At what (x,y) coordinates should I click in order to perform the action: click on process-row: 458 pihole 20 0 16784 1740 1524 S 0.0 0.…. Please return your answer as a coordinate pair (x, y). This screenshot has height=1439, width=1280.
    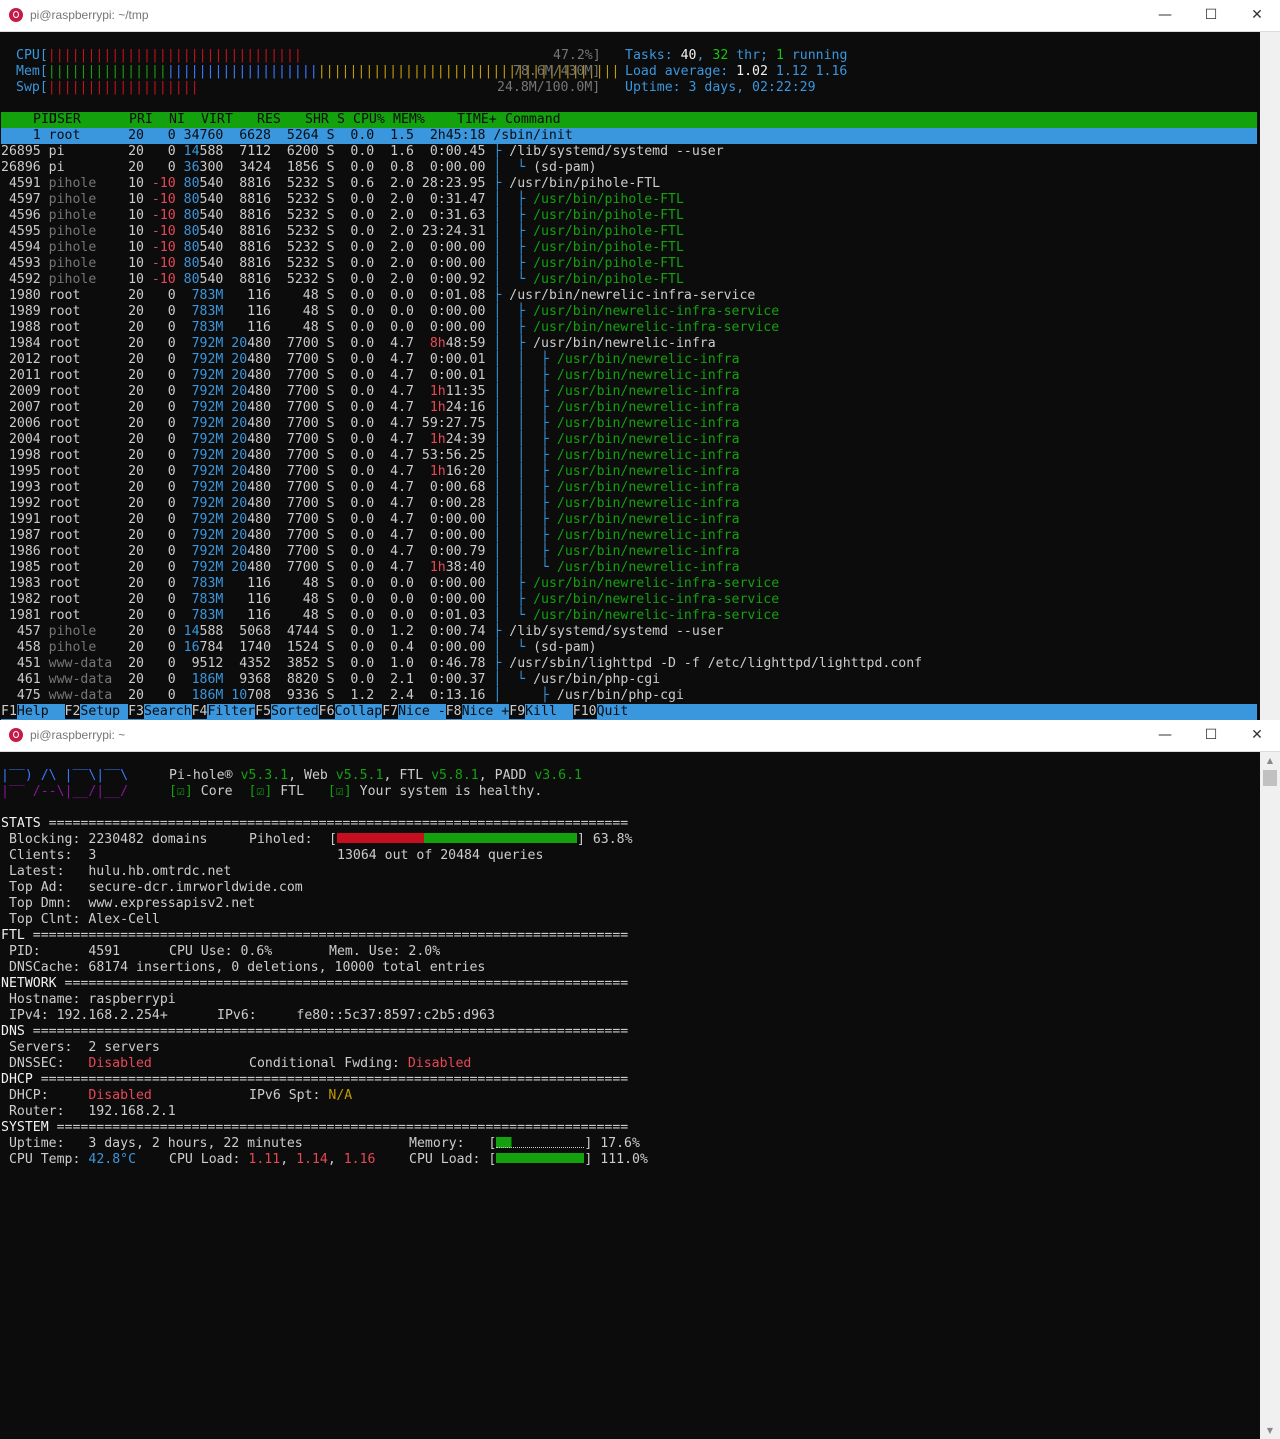
    Looking at the image, I should click on (299, 648).